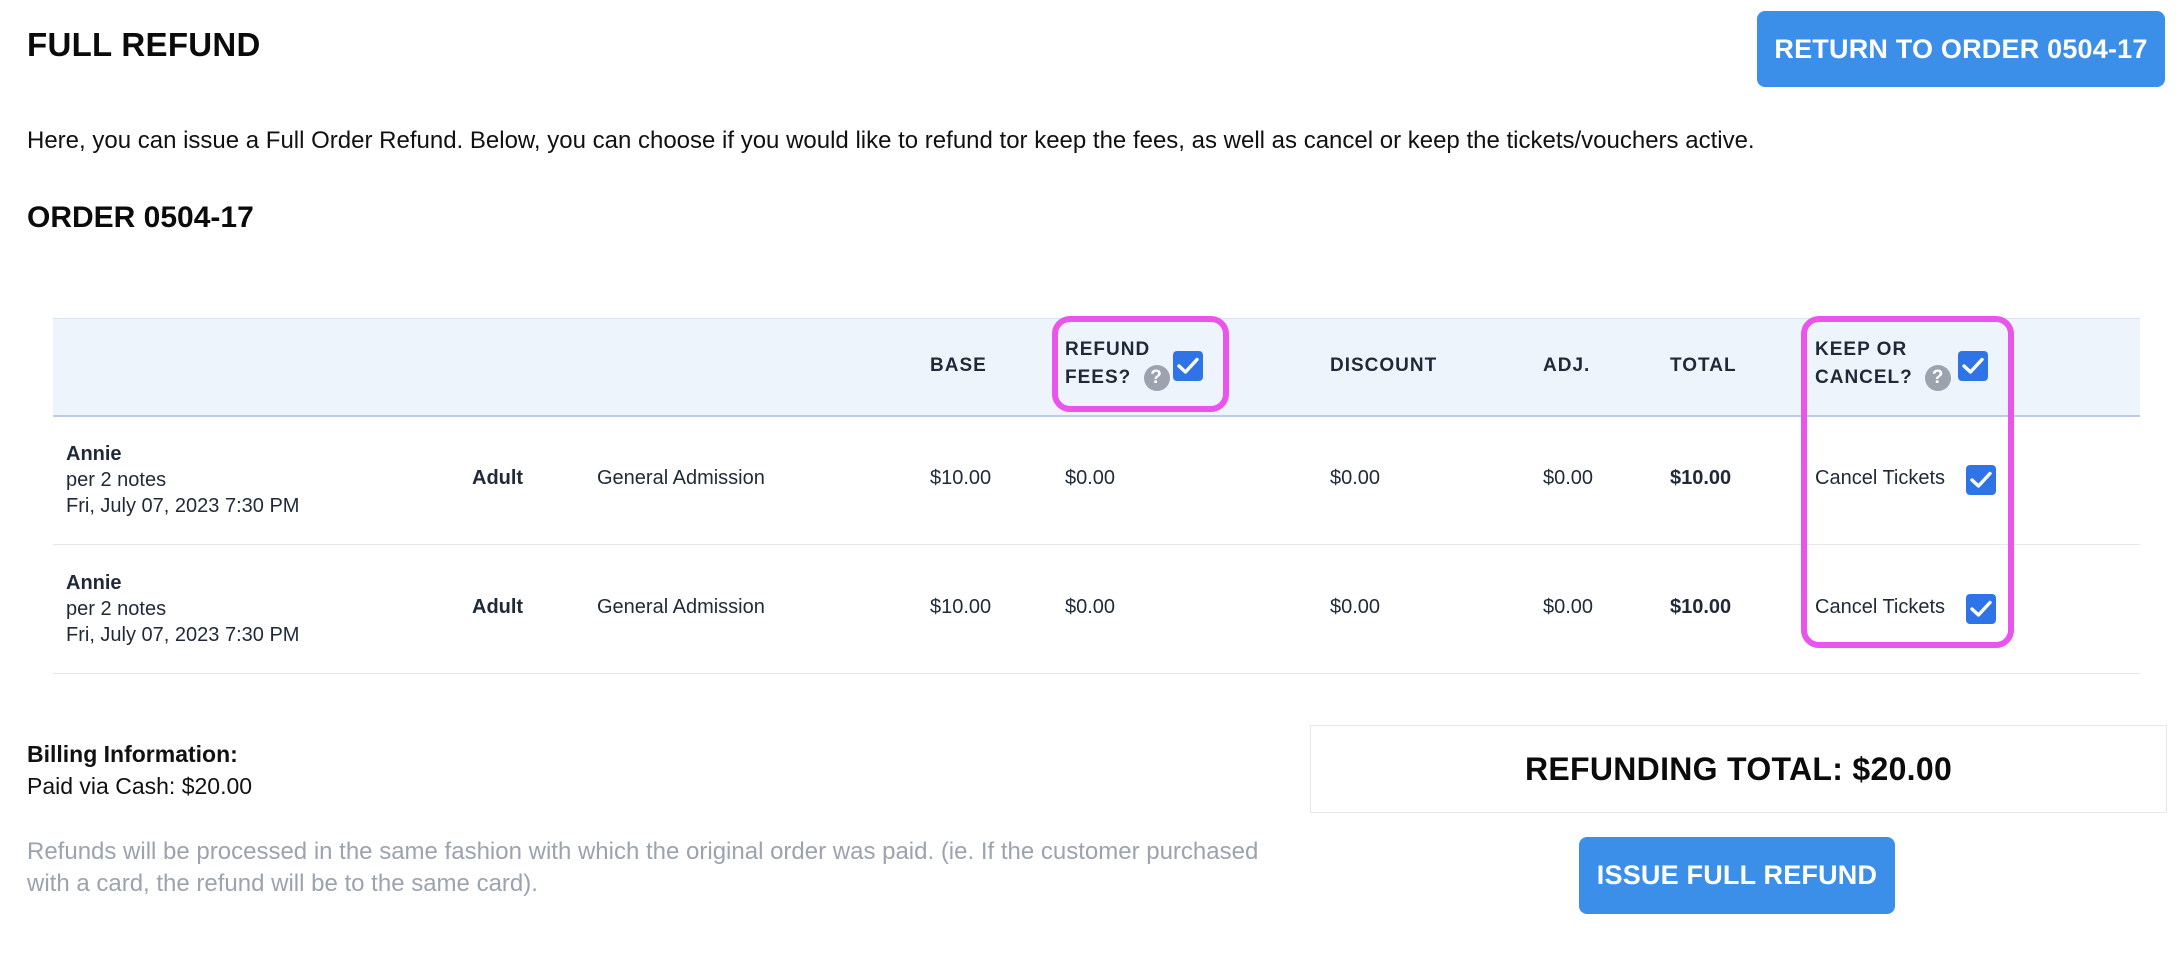 This screenshot has width=2180, height=974. I want to click on refunding-total: REFUNDING TOTAL: $20.00, so click(1738, 769).